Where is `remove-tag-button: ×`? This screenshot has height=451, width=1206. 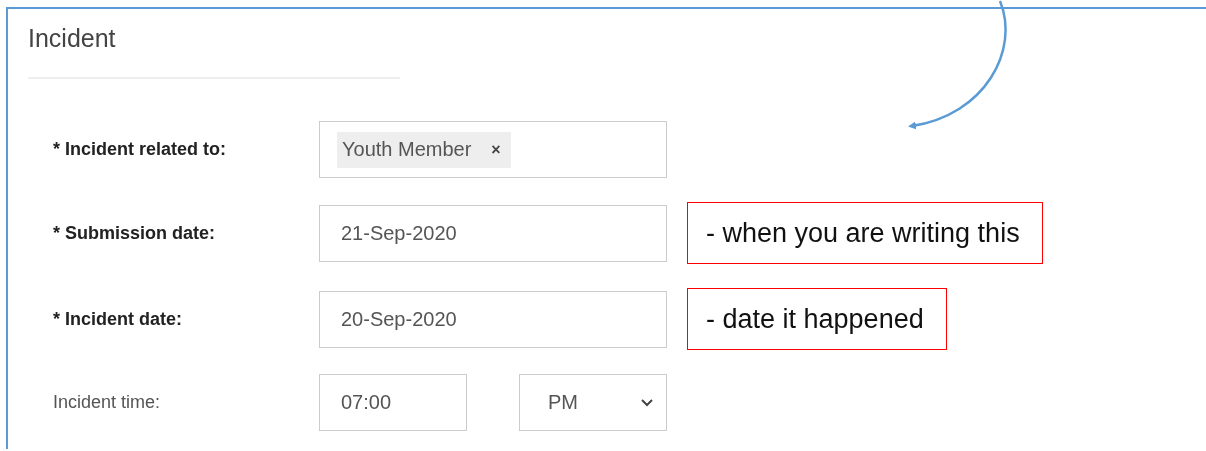 remove-tag-button: × is located at coordinates (496, 149).